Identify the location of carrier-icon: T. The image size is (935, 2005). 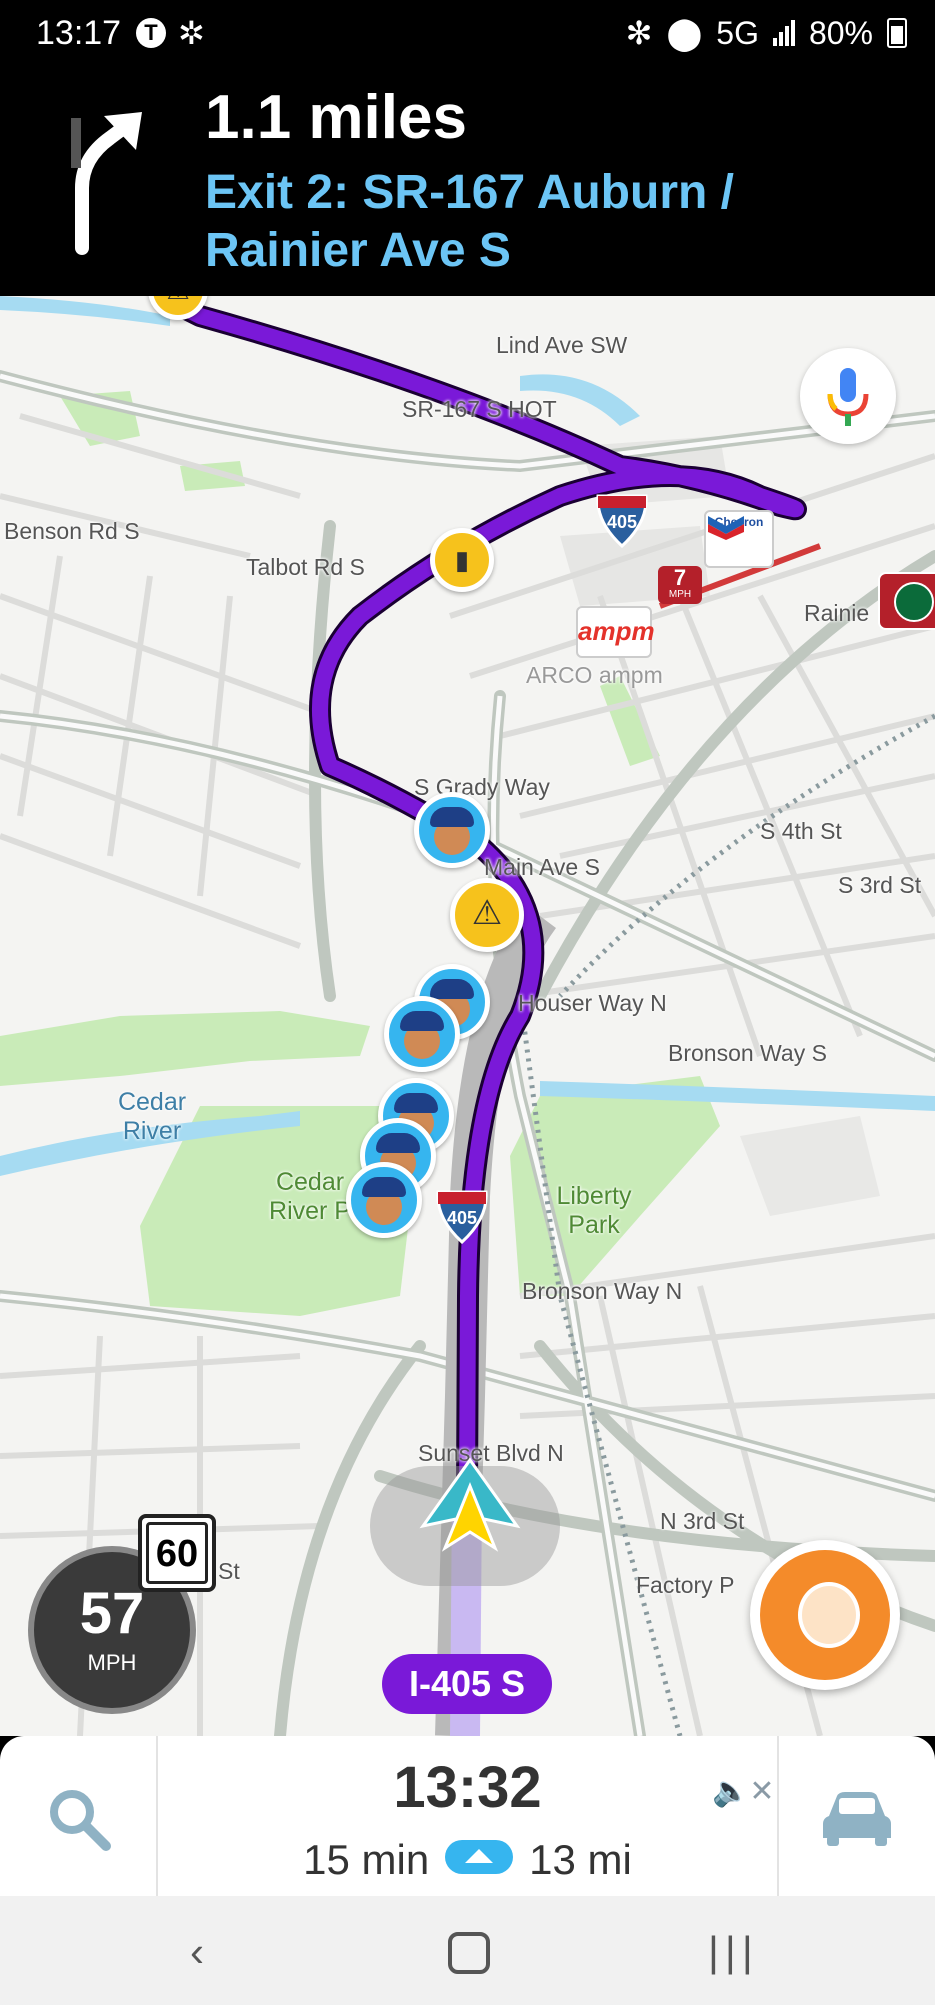
(151, 33).